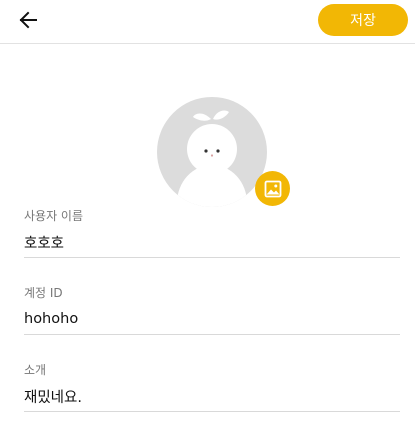  I want to click on image-icon, so click(272, 188).